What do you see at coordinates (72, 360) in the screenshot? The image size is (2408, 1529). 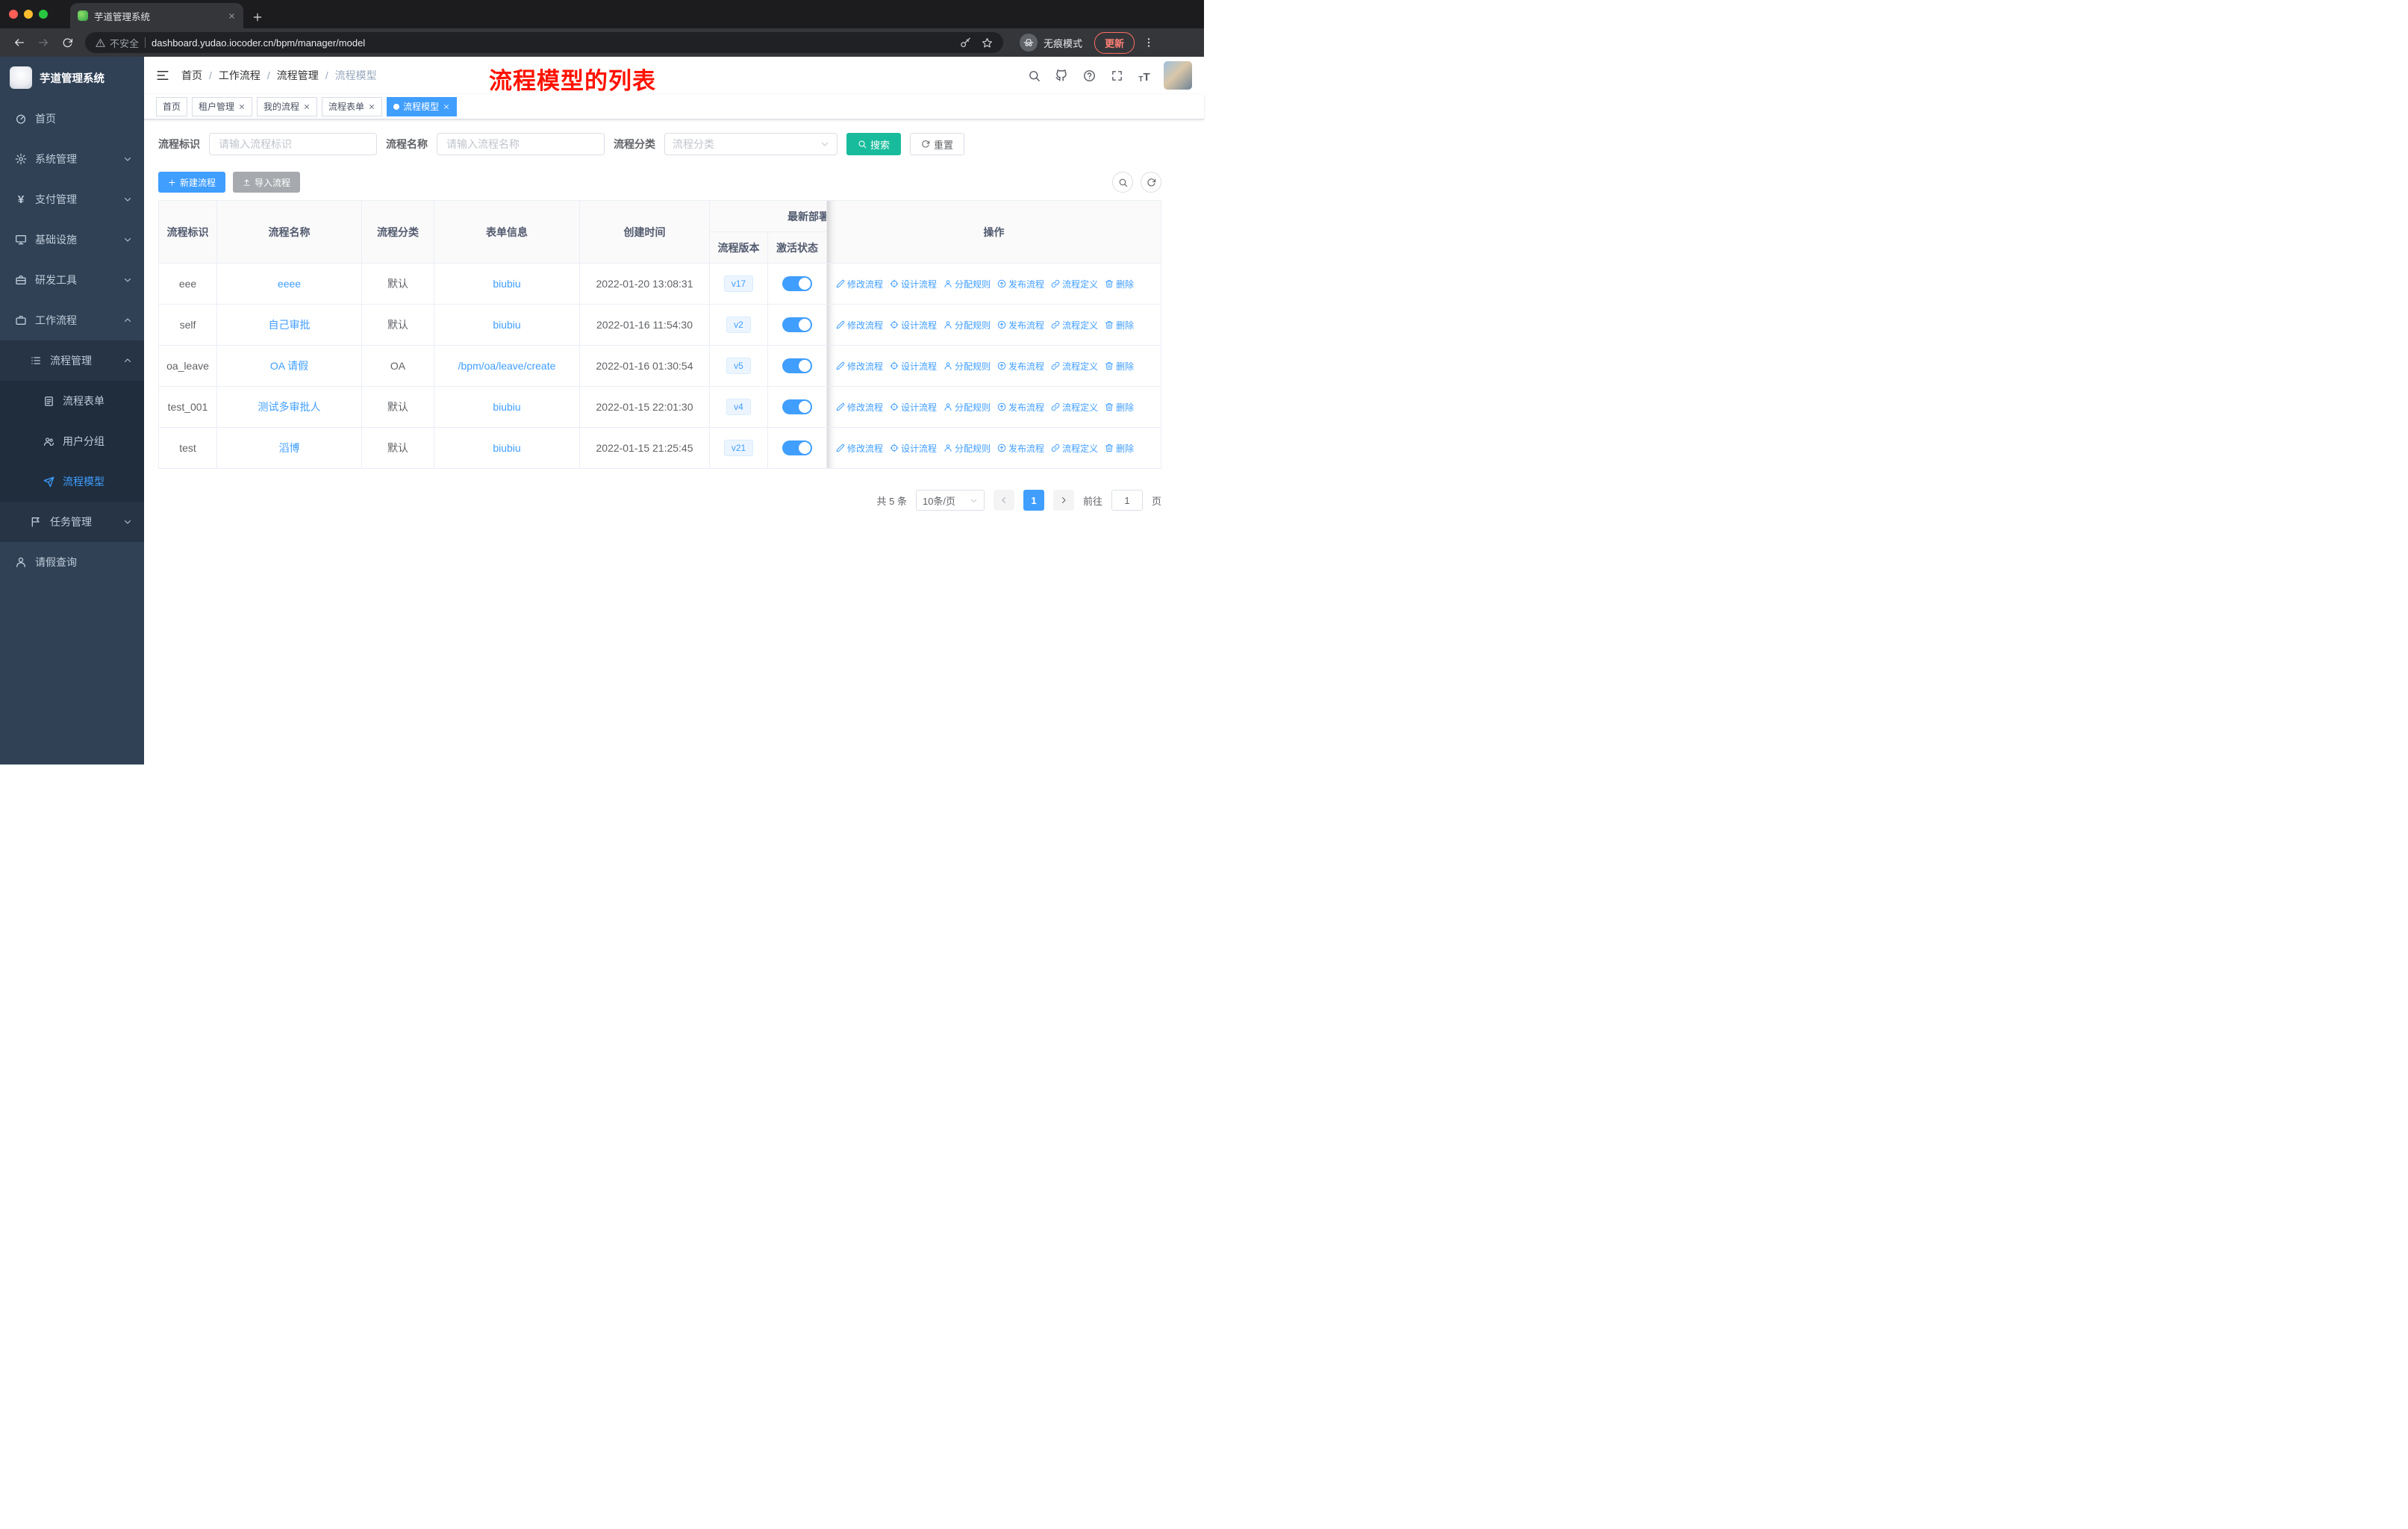 I see `sidebar-item-process-mgmt: 流程管理` at bounding box center [72, 360].